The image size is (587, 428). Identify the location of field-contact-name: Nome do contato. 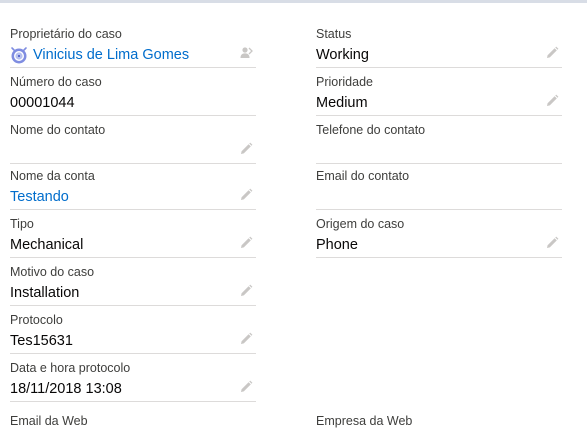
(133, 140).